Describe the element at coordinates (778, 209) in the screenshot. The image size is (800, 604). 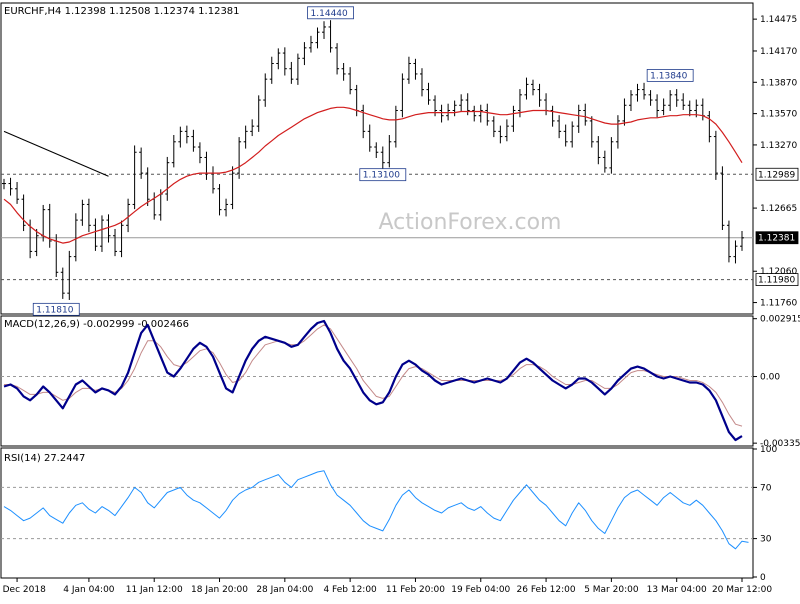
I see `price-y-tick-label: 1.12665` at that location.